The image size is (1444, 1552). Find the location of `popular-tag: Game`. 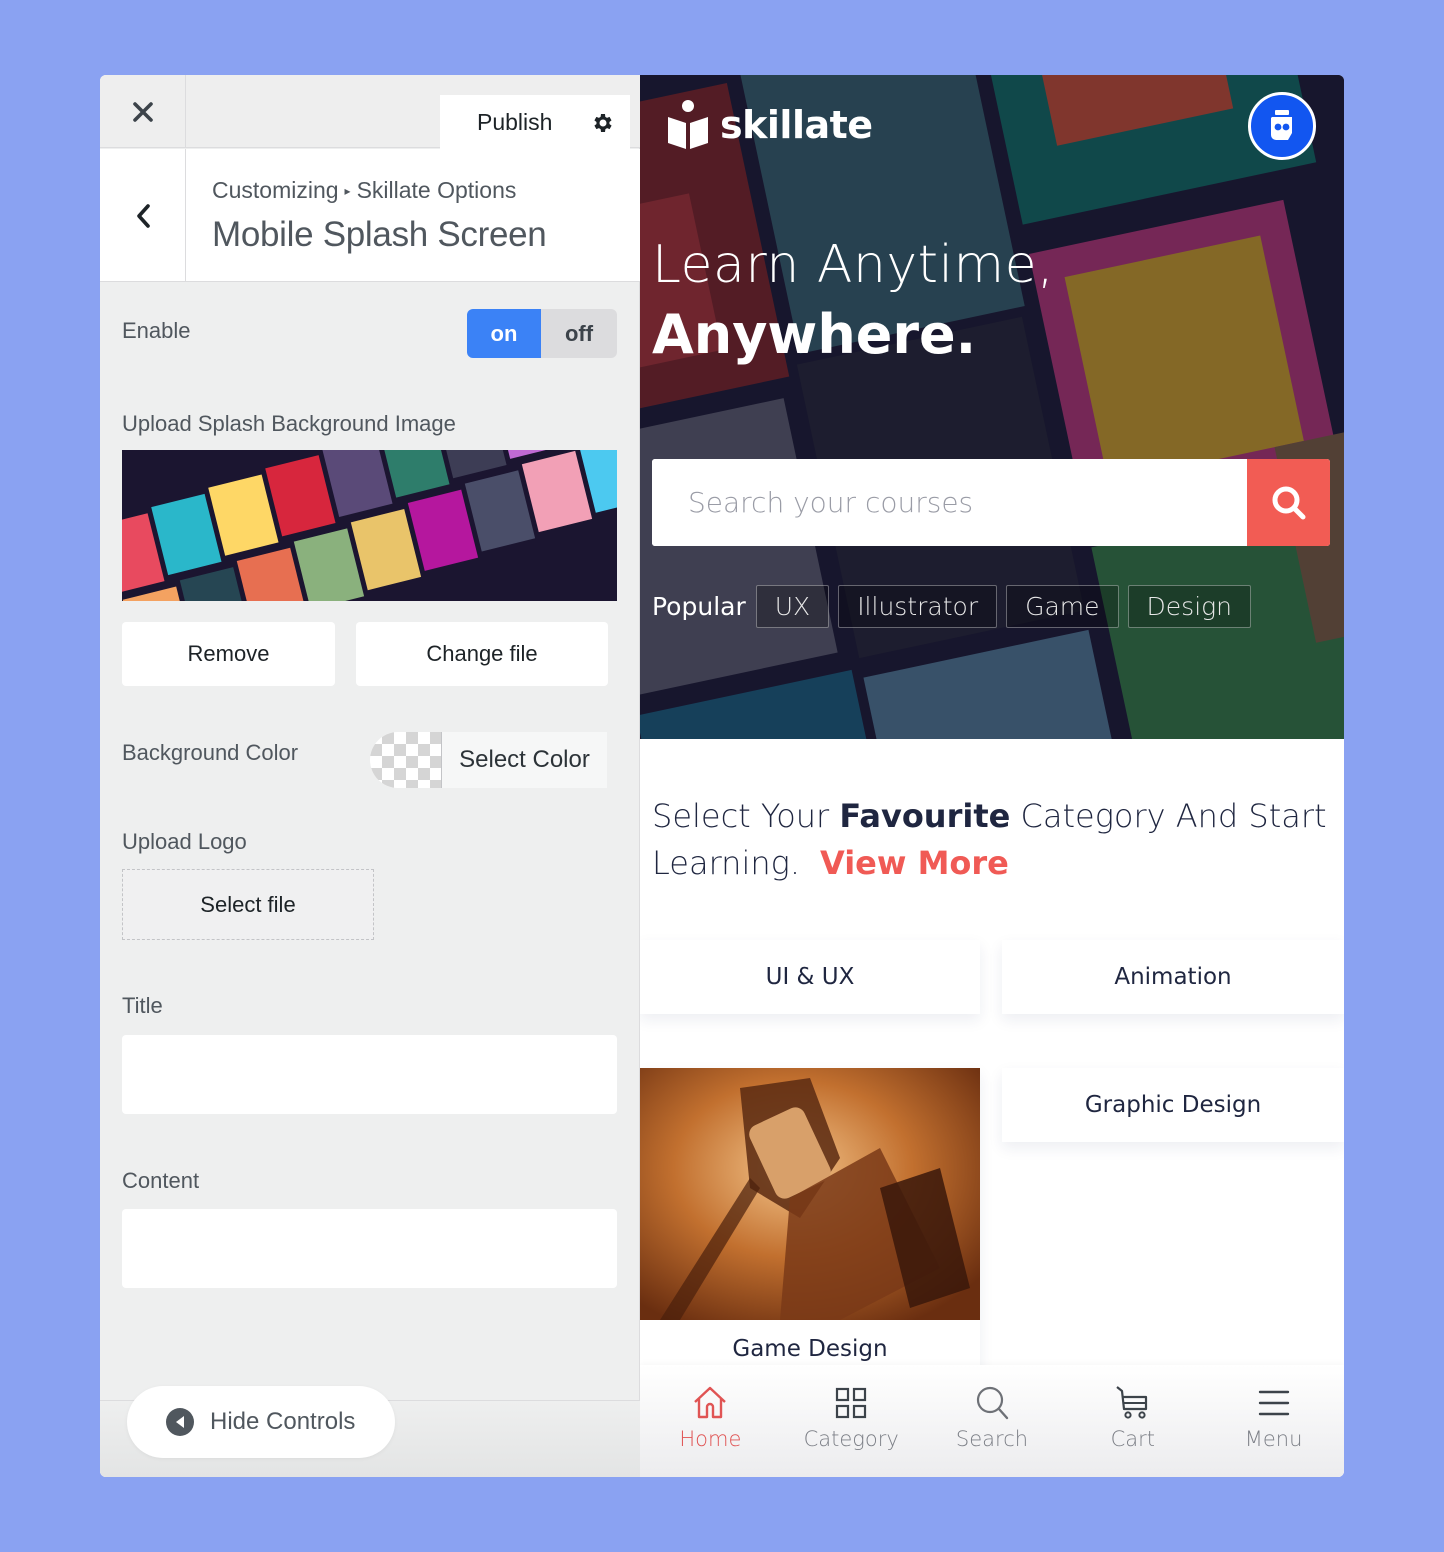

popular-tag: Game is located at coordinates (1062, 606).